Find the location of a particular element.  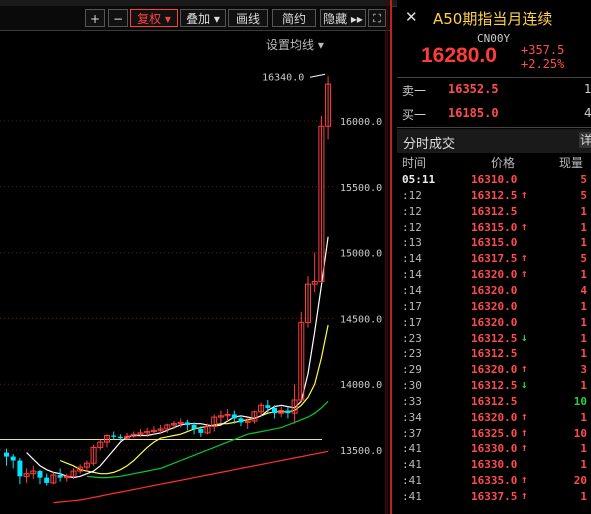

annotation-arrow is located at coordinates (318, 75).